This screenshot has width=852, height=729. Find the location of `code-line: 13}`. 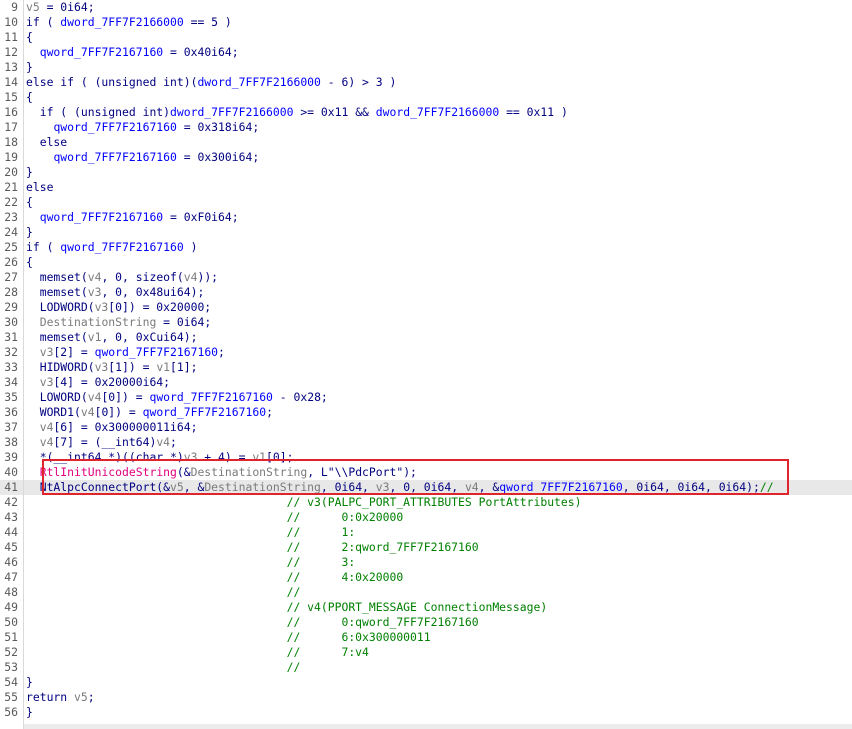

code-line: 13} is located at coordinates (426, 67).